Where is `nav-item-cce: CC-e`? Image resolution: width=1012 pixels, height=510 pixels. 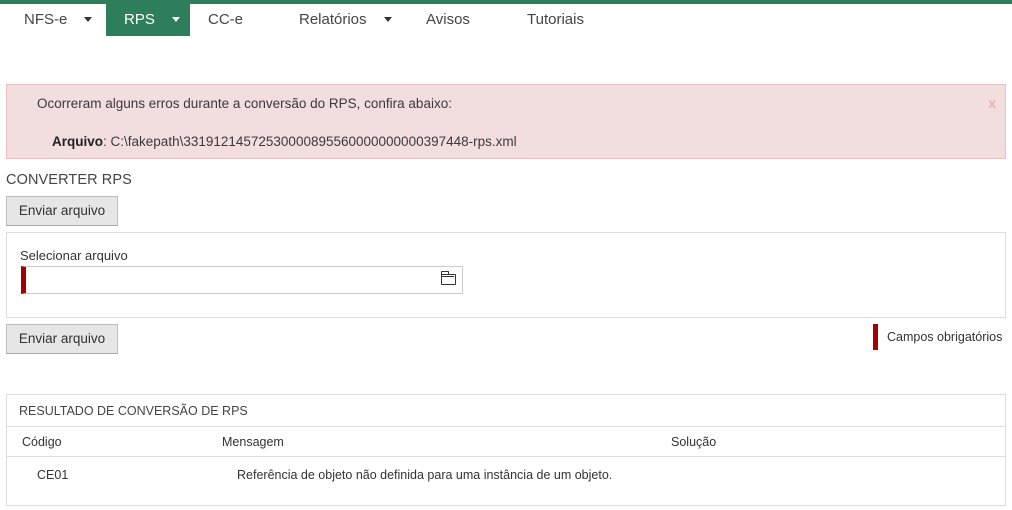
nav-item-cce: CC-e is located at coordinates (238, 20).